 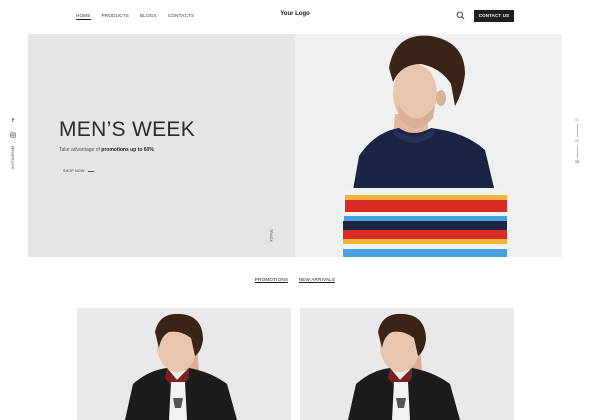 I want to click on pager-item-3: 03, so click(x=577, y=162).